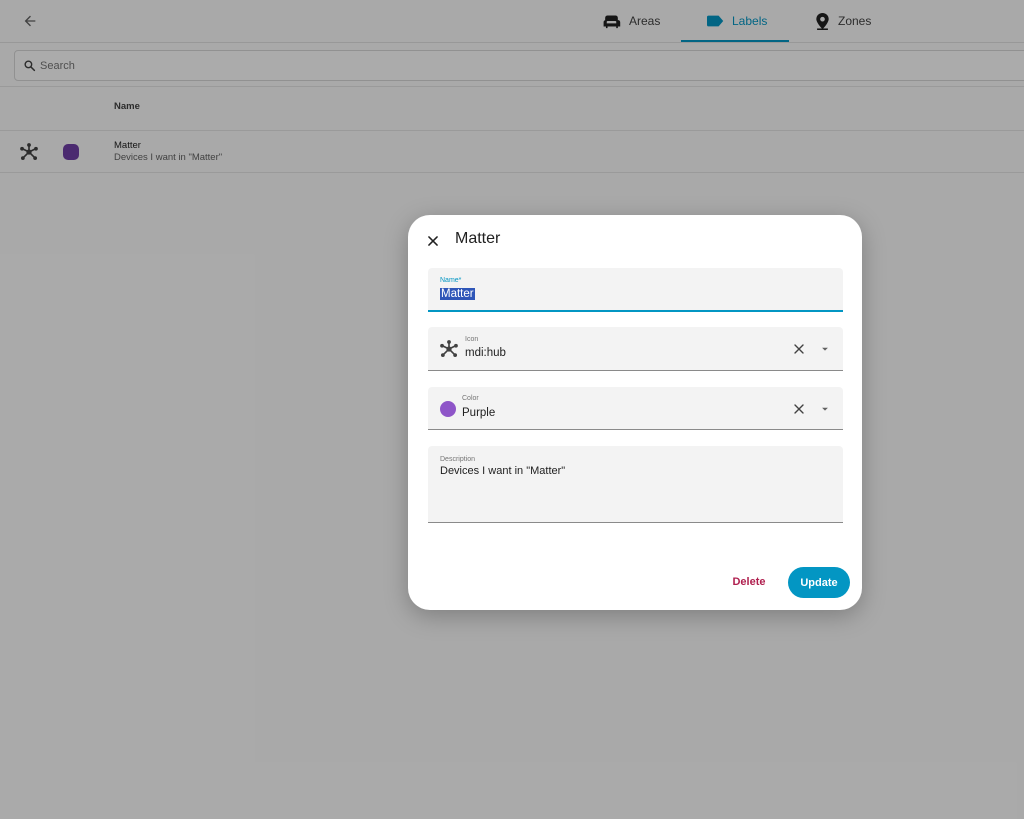 This screenshot has width=1024, height=819. What do you see at coordinates (478, 238) in the screenshot?
I see `dialog-title: Matter` at bounding box center [478, 238].